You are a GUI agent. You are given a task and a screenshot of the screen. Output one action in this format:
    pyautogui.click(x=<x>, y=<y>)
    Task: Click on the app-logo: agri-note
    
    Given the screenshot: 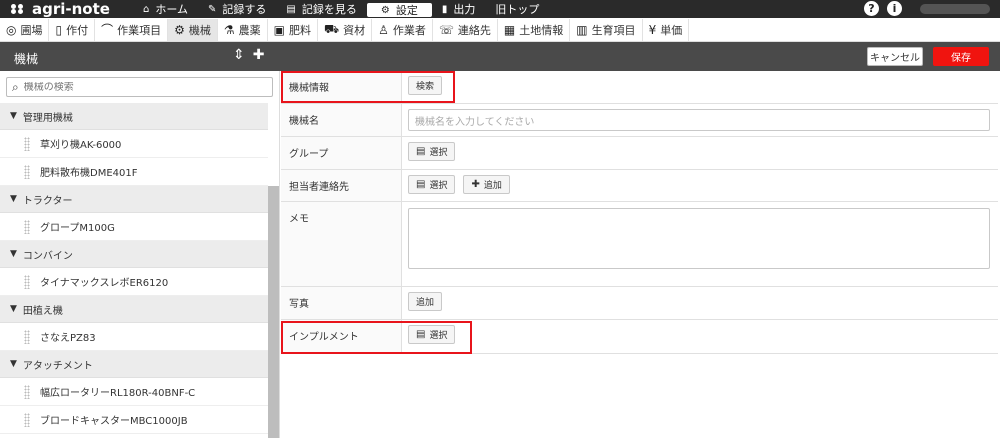 What is the action you would take?
    pyautogui.click(x=60, y=9)
    